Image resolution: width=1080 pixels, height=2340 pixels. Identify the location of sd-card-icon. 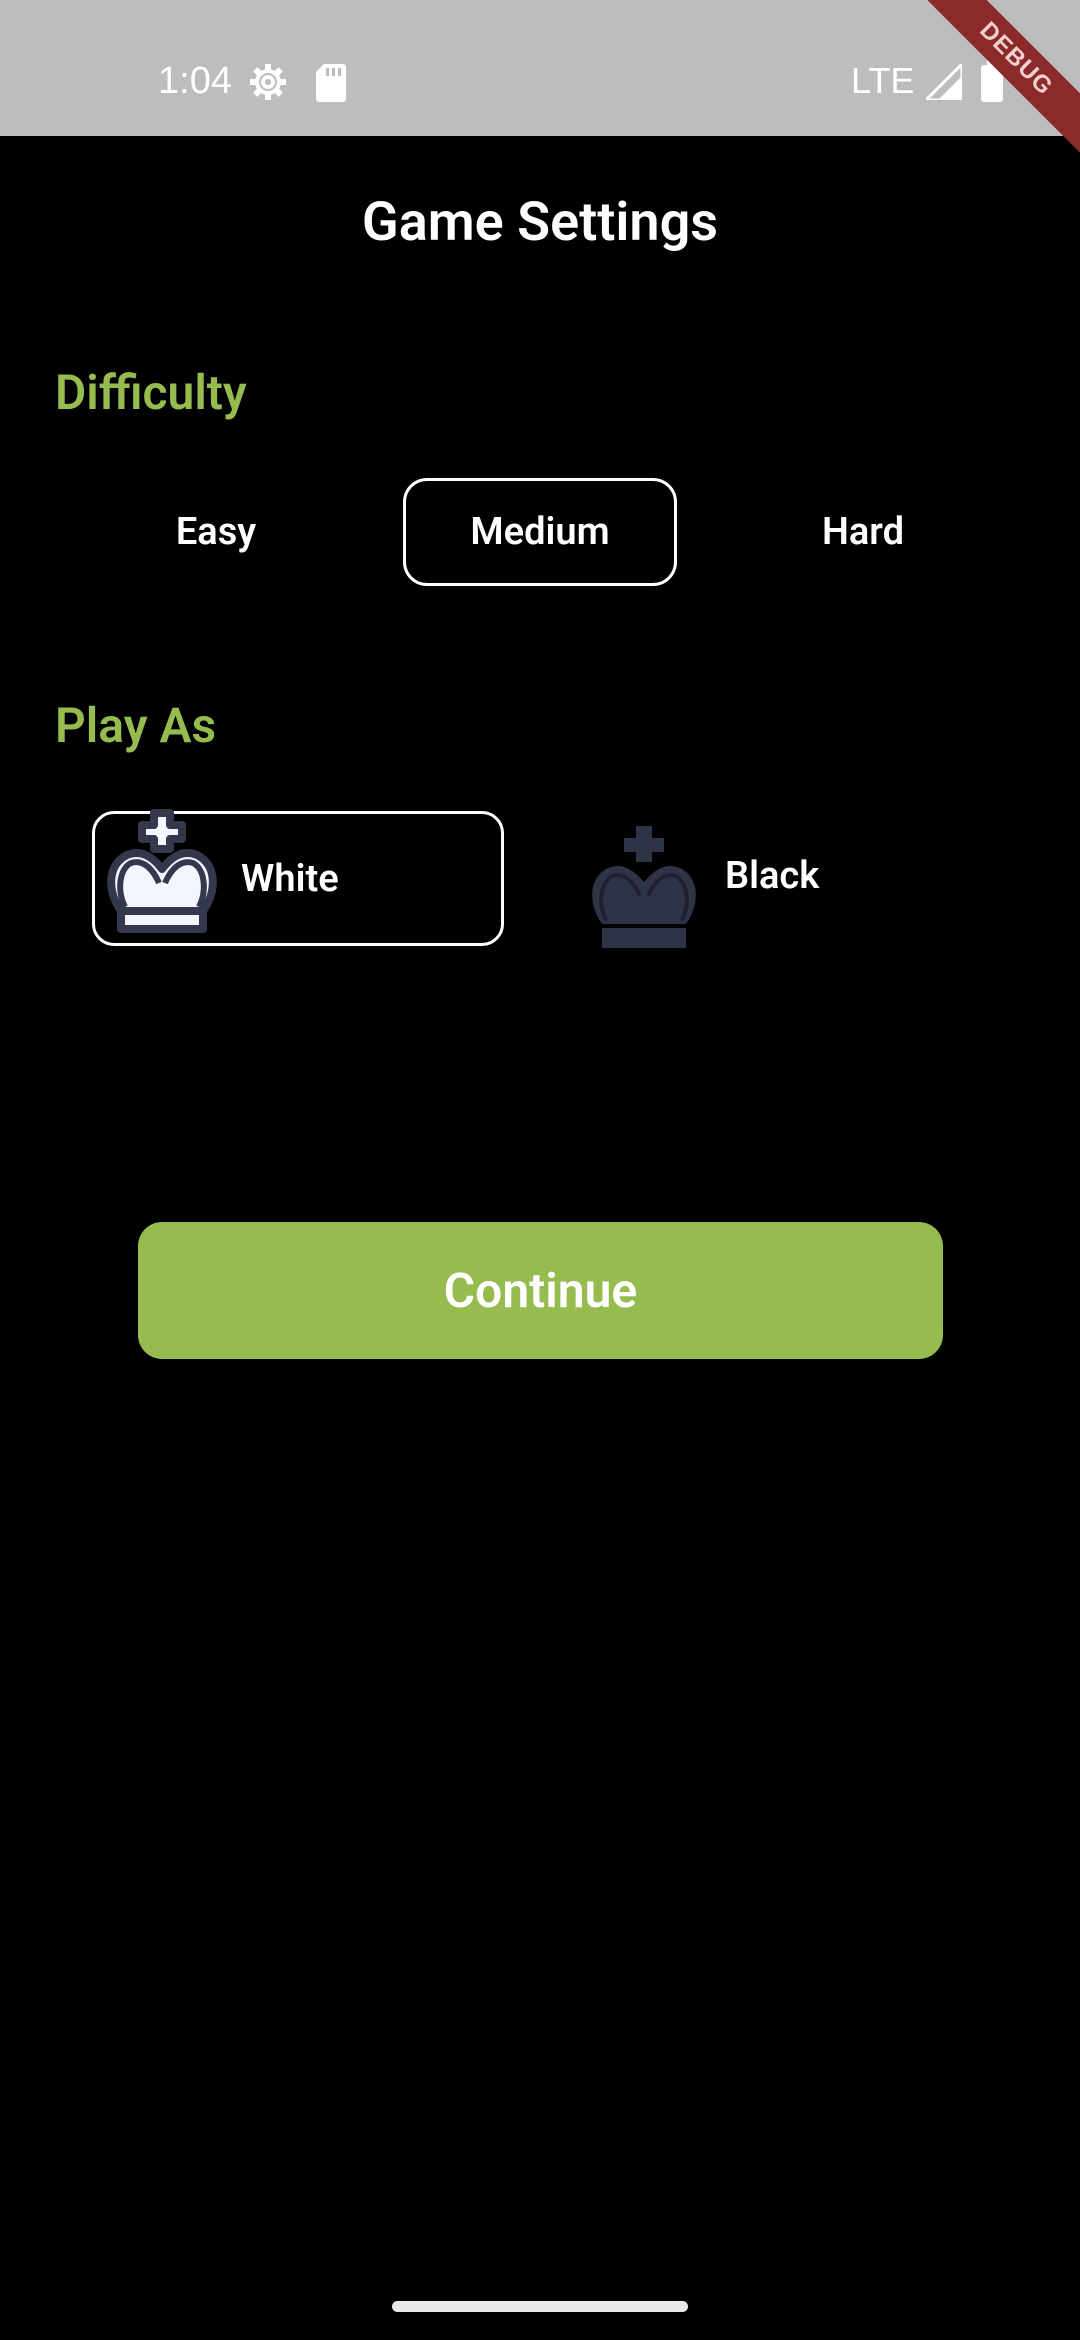
(331, 83).